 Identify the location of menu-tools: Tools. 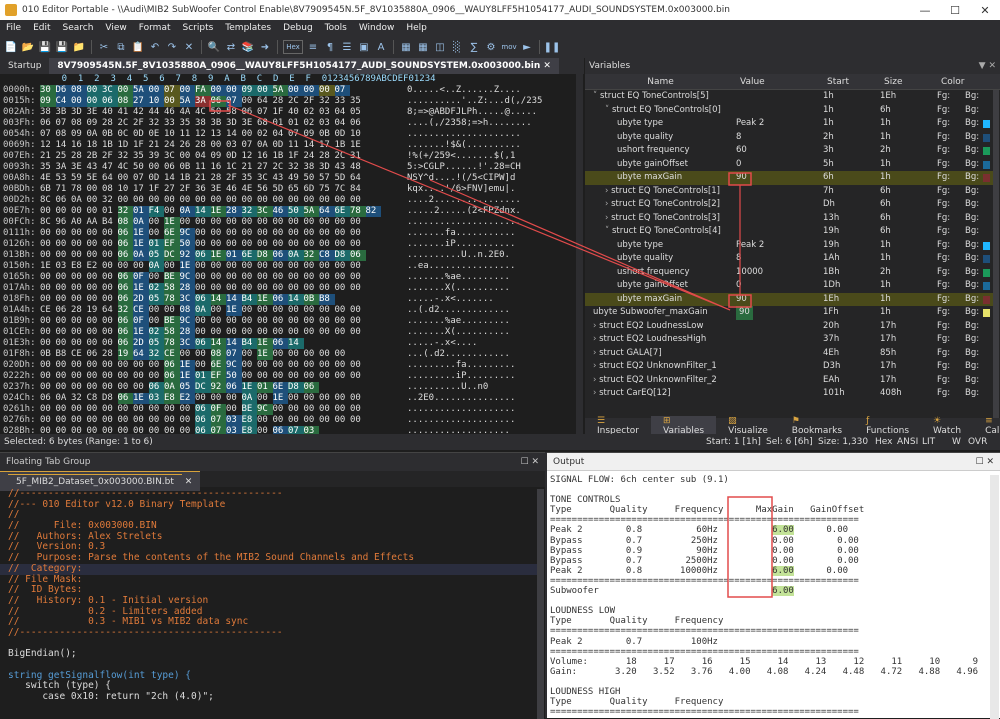
(336, 28).